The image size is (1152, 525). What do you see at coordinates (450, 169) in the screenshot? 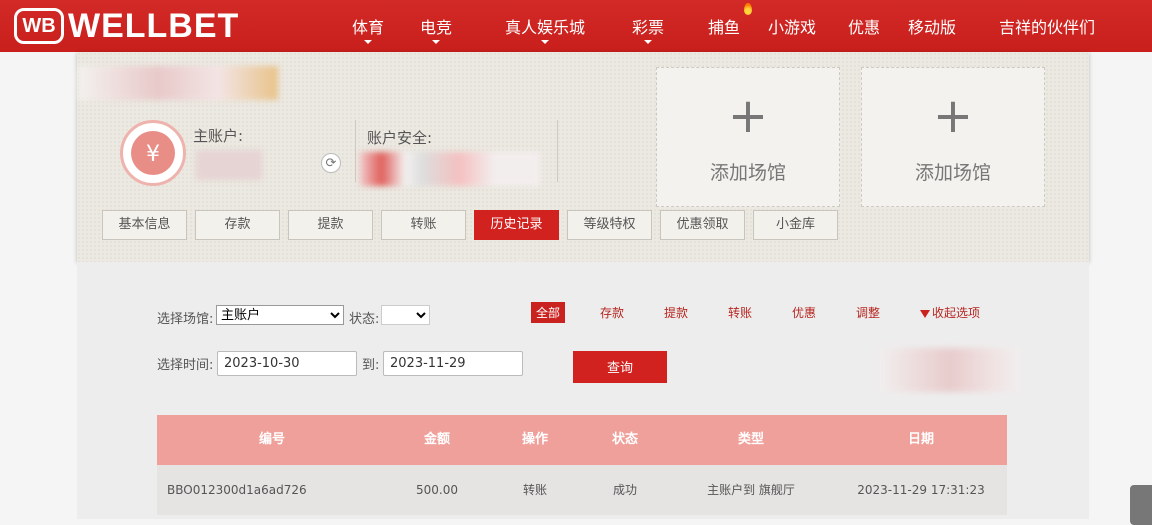
I see `security-indicators-blurred` at bounding box center [450, 169].